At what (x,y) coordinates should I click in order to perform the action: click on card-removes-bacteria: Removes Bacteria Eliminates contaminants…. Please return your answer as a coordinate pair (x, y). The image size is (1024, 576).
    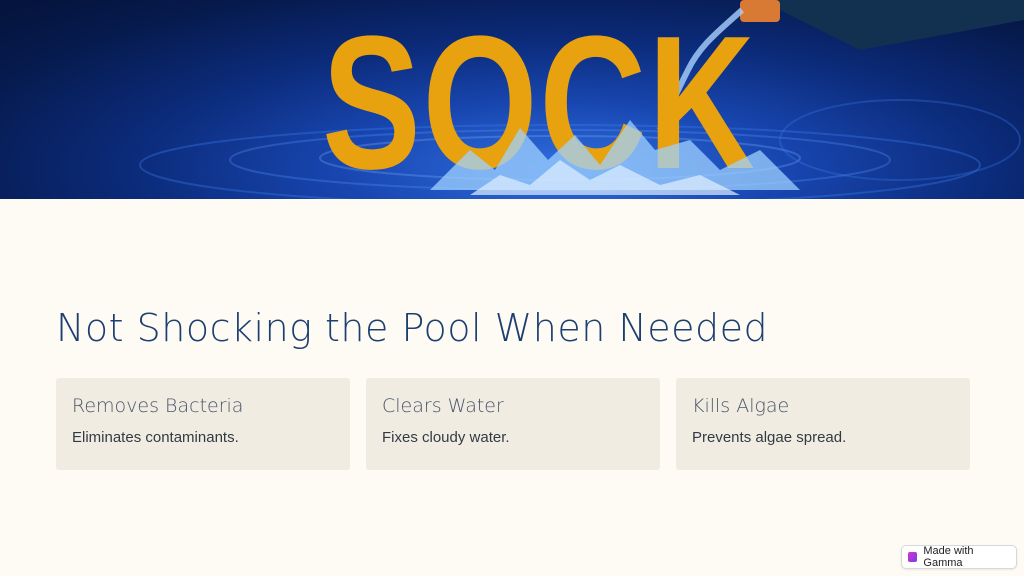
    Looking at the image, I should click on (203, 424).